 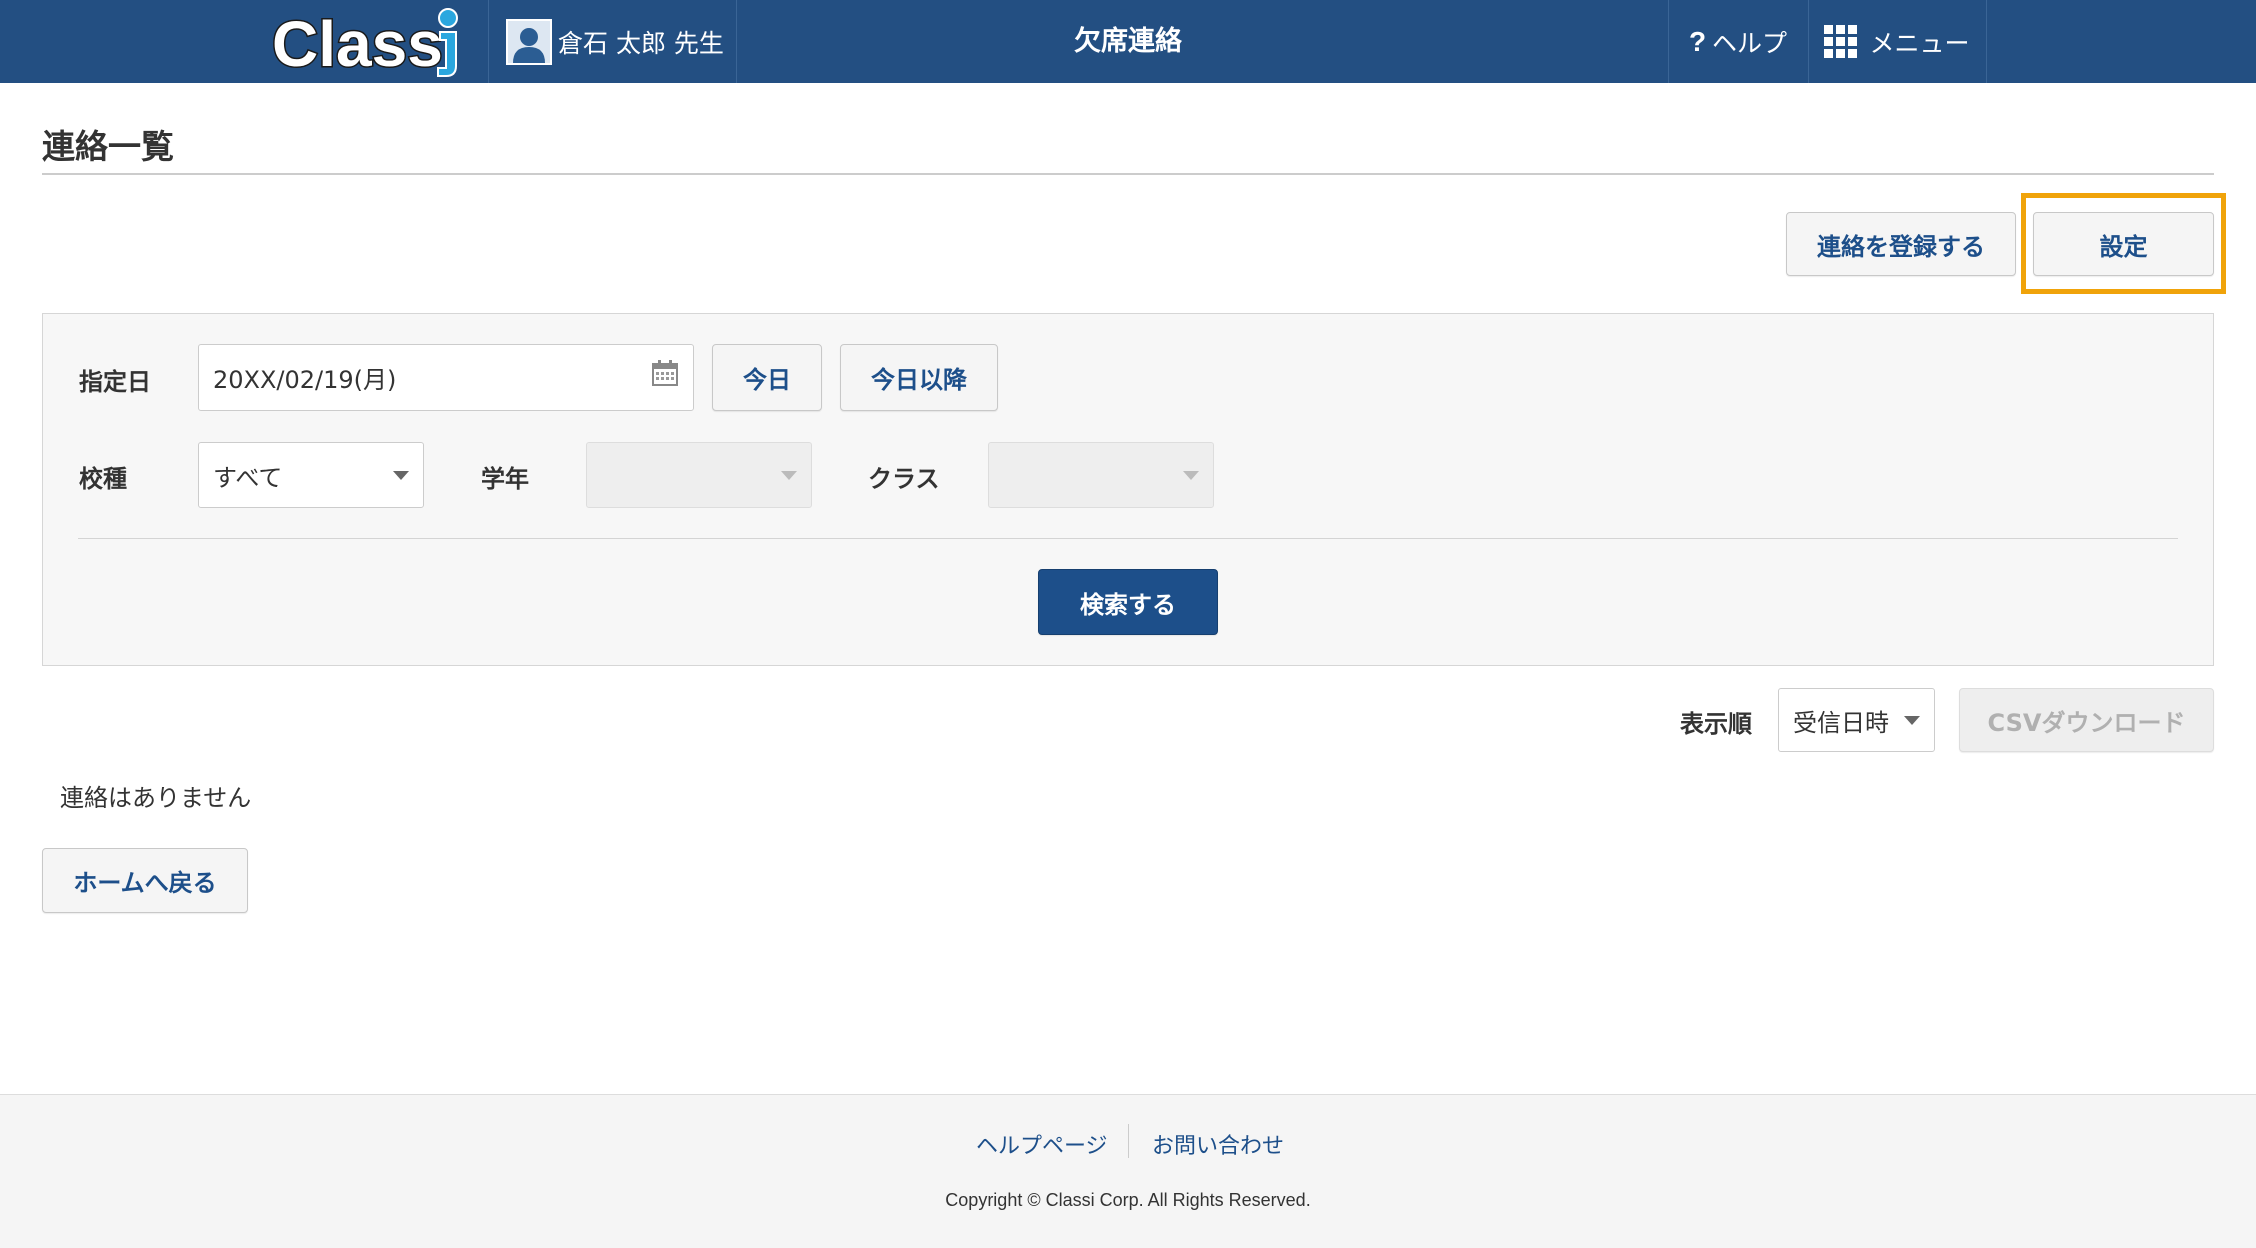 I want to click on sort-select: 受信日時, so click(x=1856, y=720).